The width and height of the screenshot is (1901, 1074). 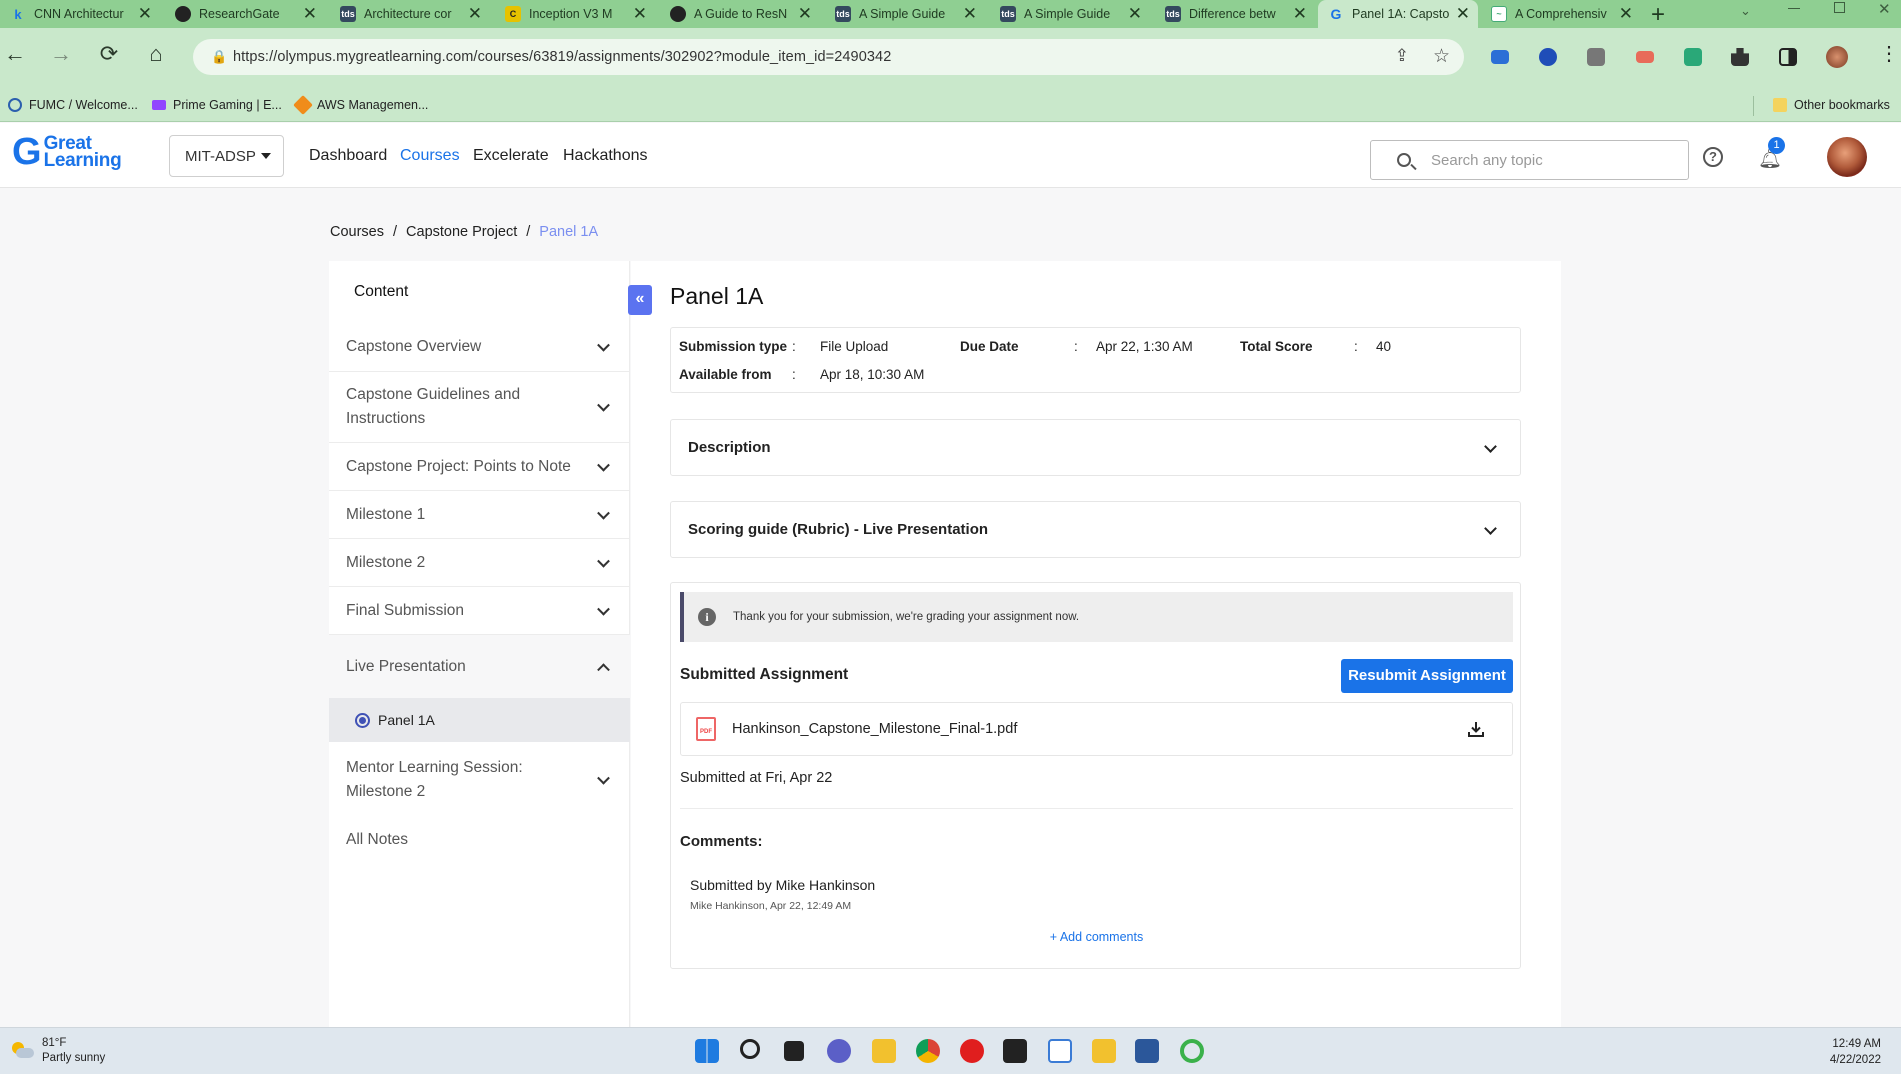 I want to click on great-learning-logo: G Great Learning, so click(x=67, y=152).